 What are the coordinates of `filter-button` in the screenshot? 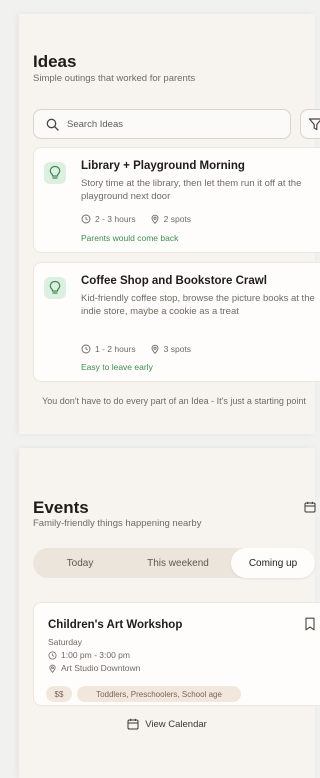 It's located at (310, 124).